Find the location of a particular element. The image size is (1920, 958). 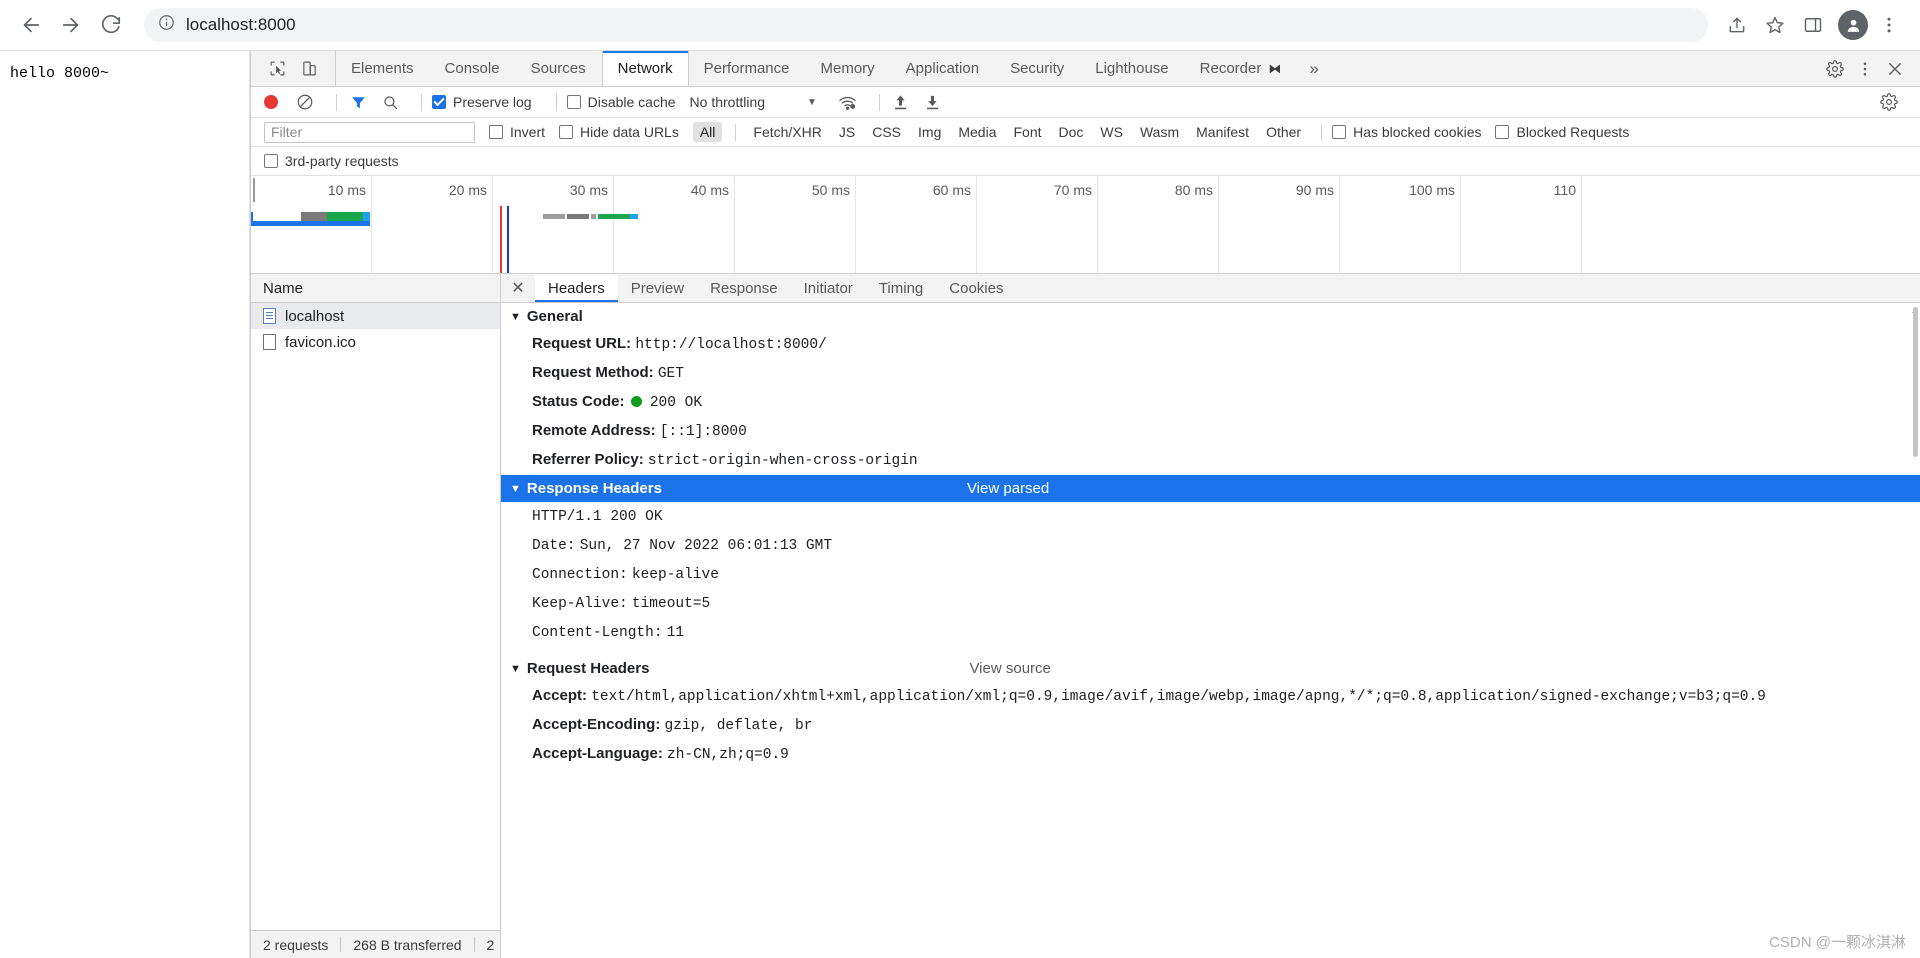

third-party-requests-checkbox: 3rd-party requests is located at coordinates (331, 161).